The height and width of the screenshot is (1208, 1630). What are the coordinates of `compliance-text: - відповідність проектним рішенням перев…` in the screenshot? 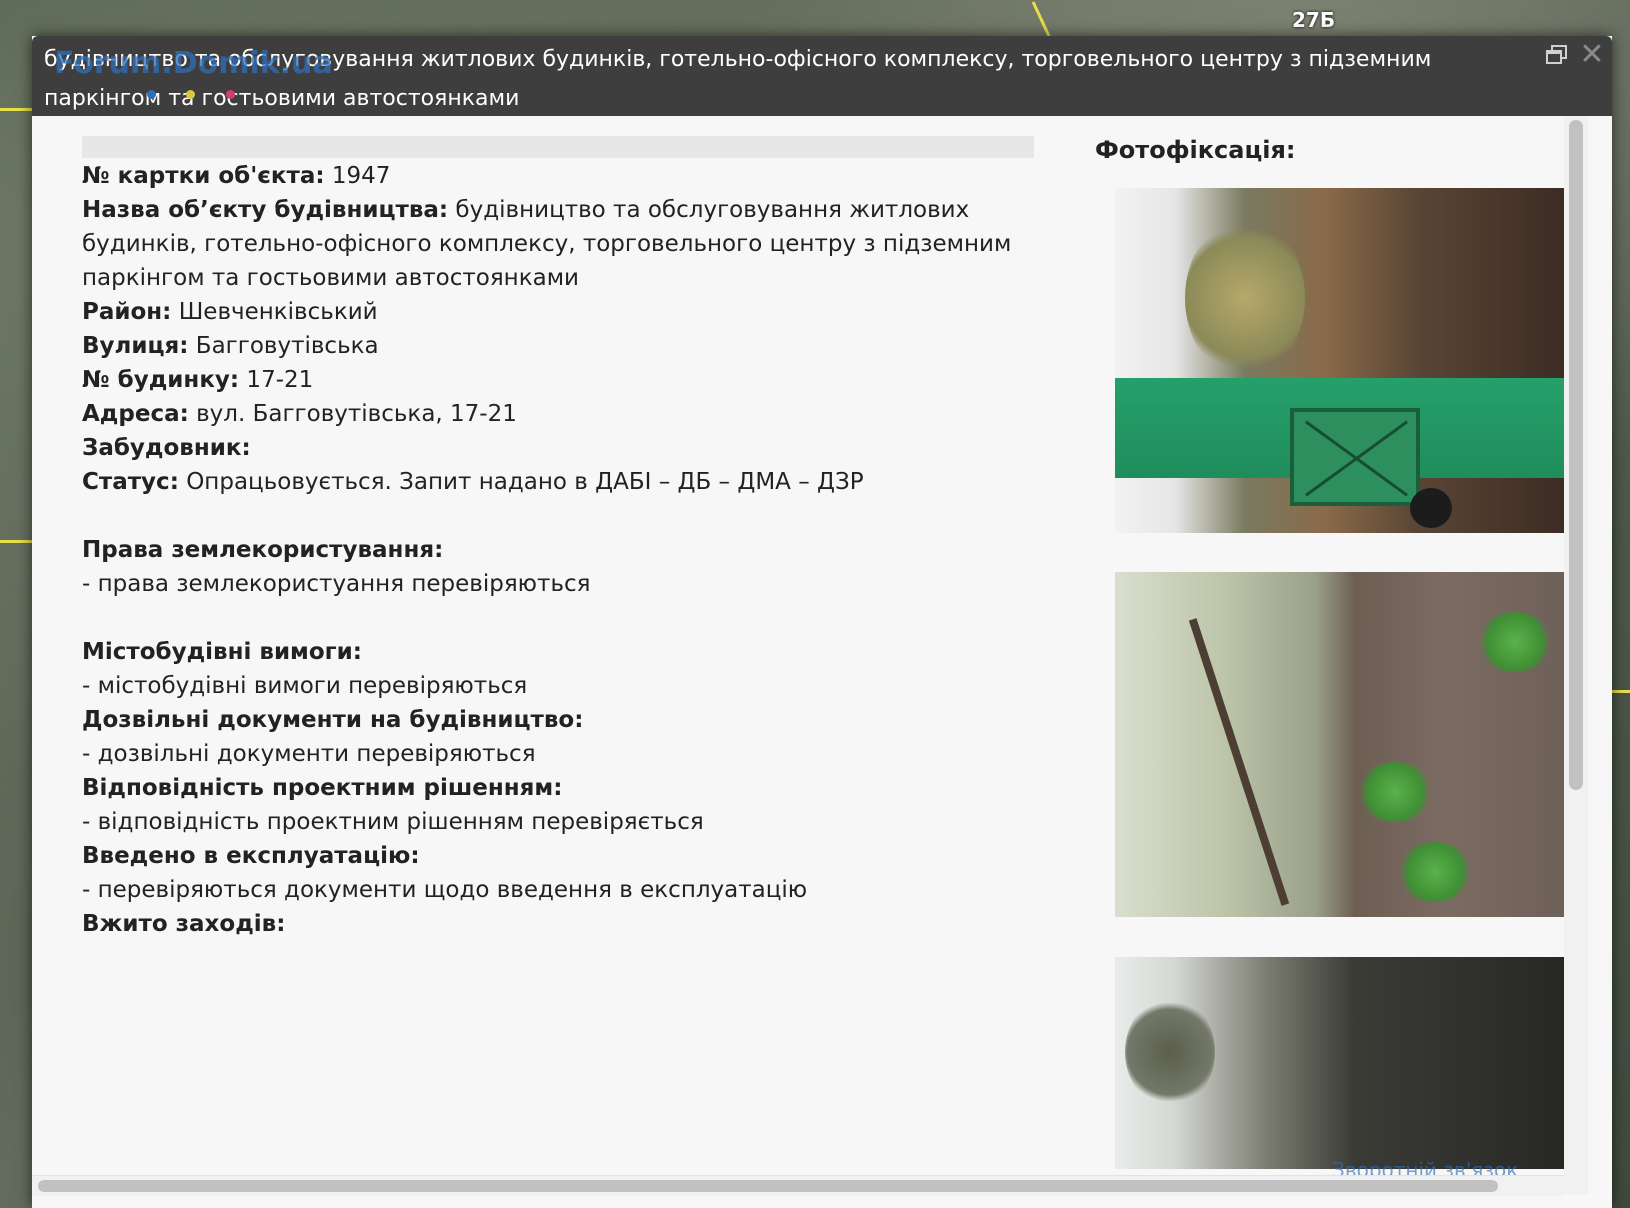 It's located at (393, 822).